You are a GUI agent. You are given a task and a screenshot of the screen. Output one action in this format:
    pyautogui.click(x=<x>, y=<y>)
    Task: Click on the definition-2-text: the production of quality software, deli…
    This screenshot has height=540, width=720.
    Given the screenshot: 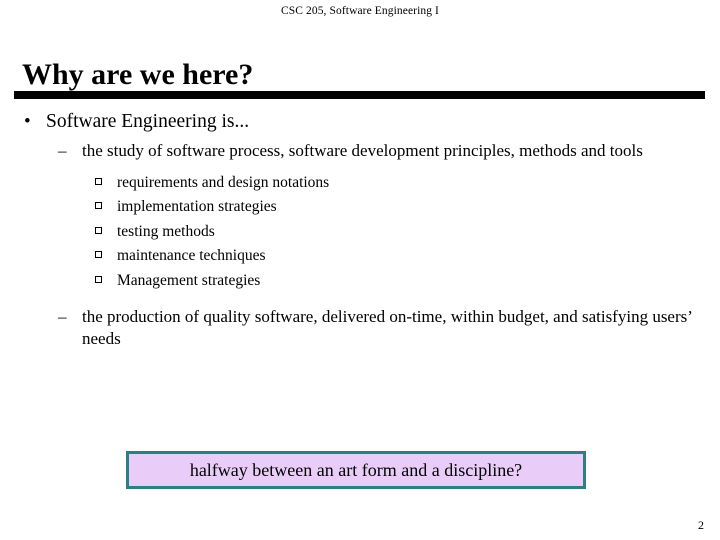 What is the action you would take?
    pyautogui.click(x=387, y=327)
    